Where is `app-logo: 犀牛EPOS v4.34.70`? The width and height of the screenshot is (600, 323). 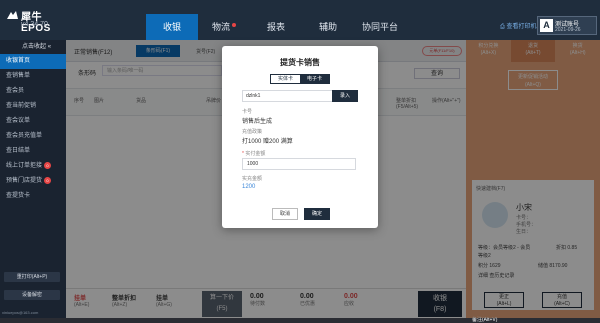 app-logo: 犀牛EPOS v4.34.70 is located at coordinates (36, 20).